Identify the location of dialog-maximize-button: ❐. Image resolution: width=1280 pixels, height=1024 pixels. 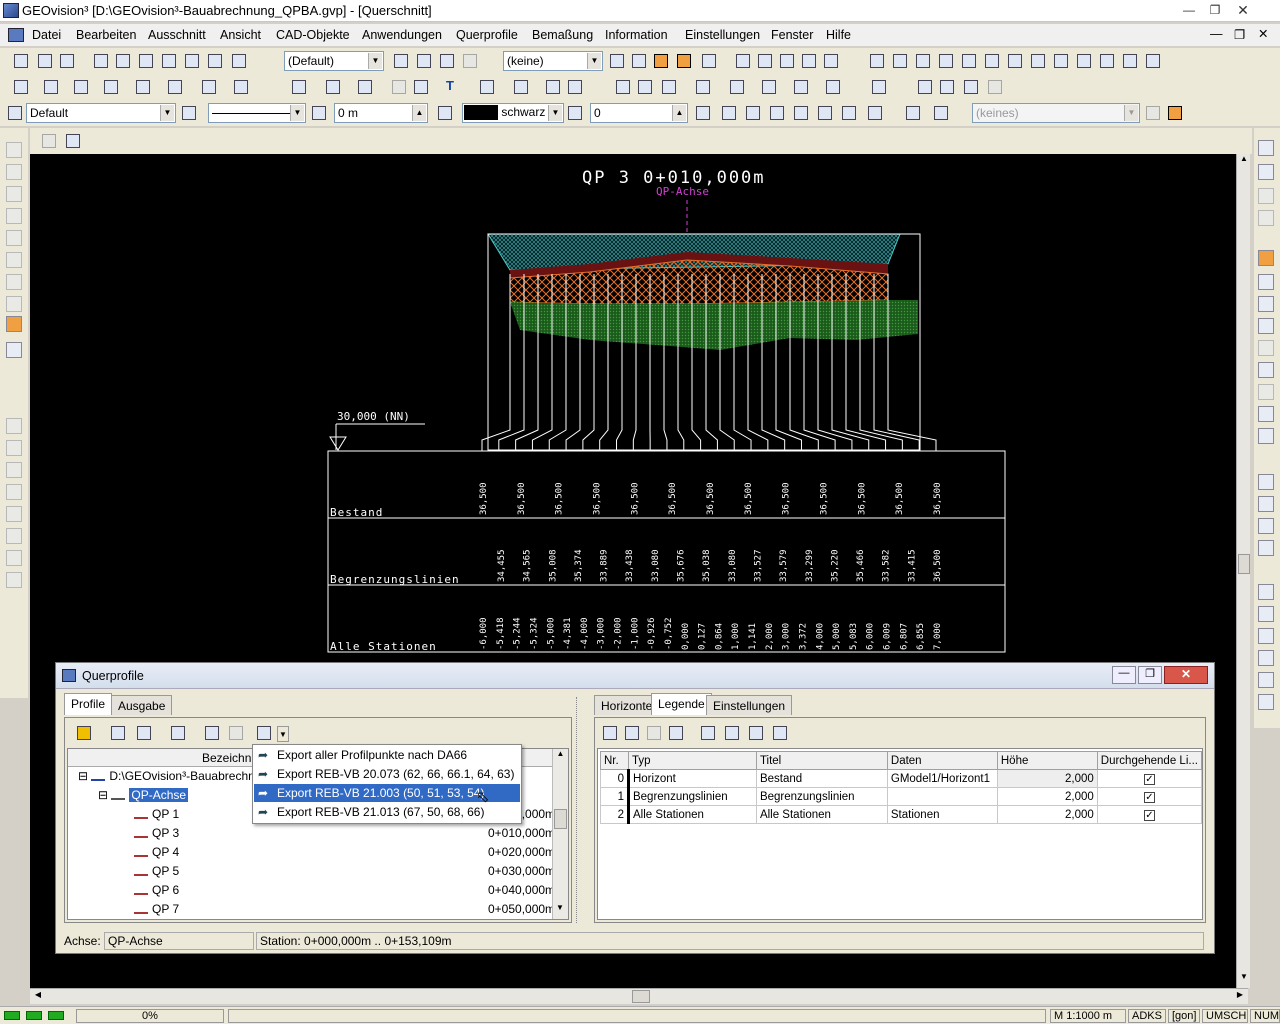
(1150, 675).